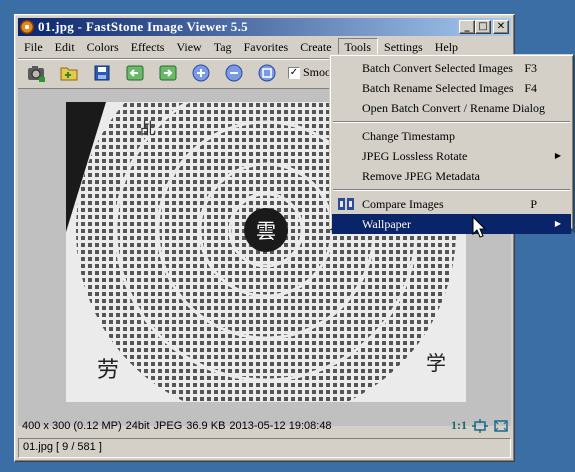 The image size is (575, 472). Describe the element at coordinates (346, 204) in the screenshot. I see `compare-icon` at that location.